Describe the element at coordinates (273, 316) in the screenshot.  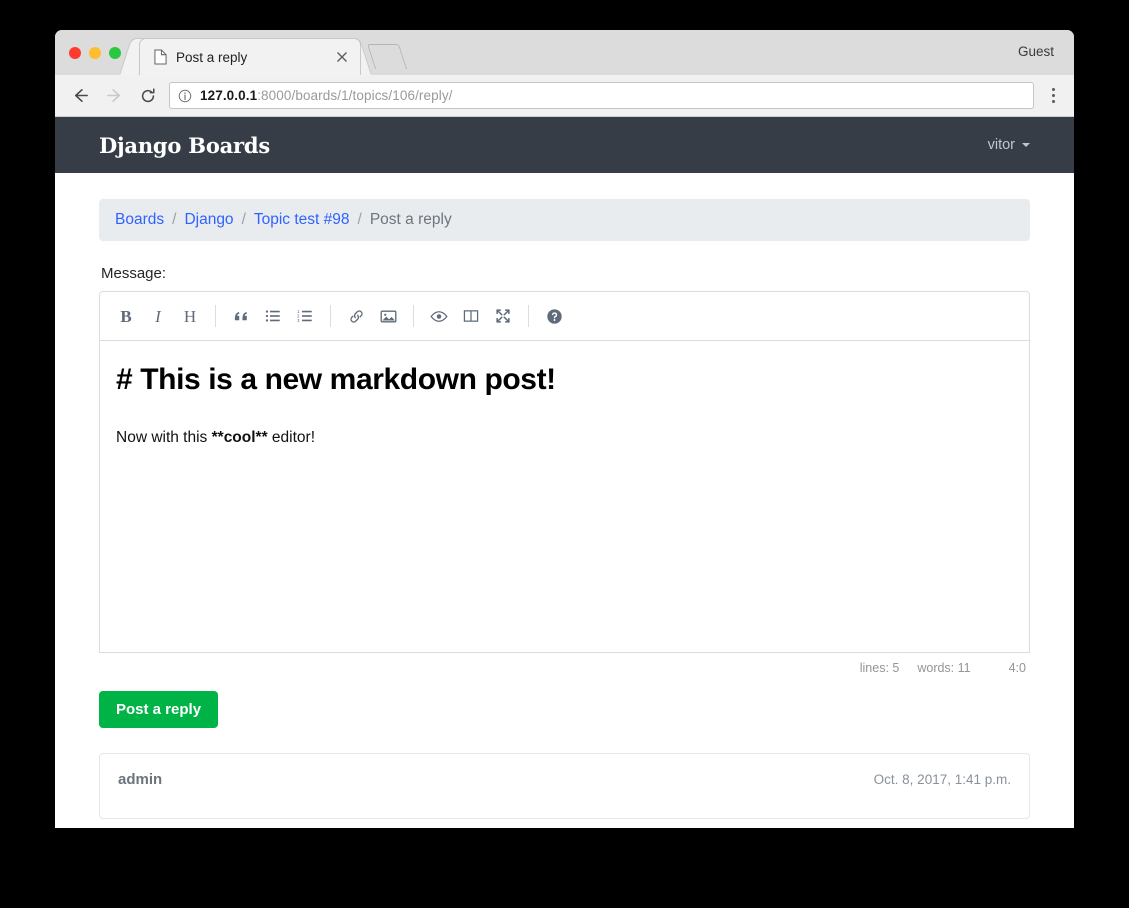
I see `unordered-list-icon` at that location.